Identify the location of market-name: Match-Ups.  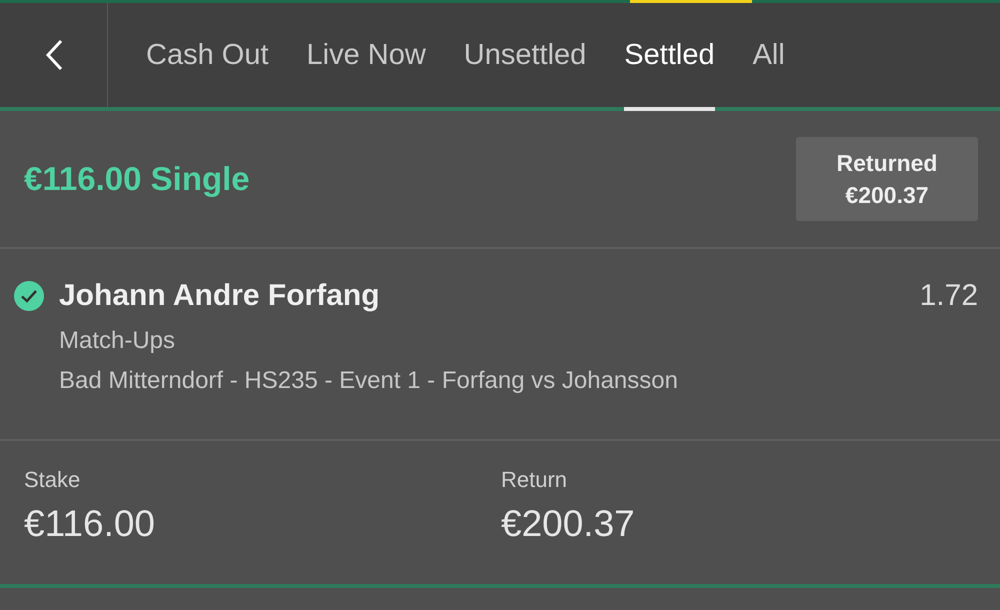
(117, 341).